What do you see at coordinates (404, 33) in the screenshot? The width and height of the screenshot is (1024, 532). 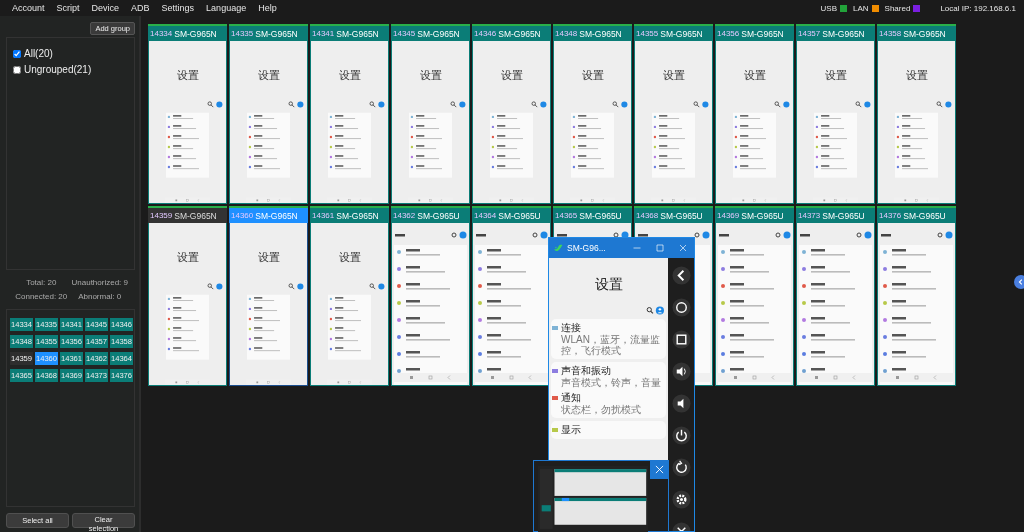 I see `port-number: 14345` at bounding box center [404, 33].